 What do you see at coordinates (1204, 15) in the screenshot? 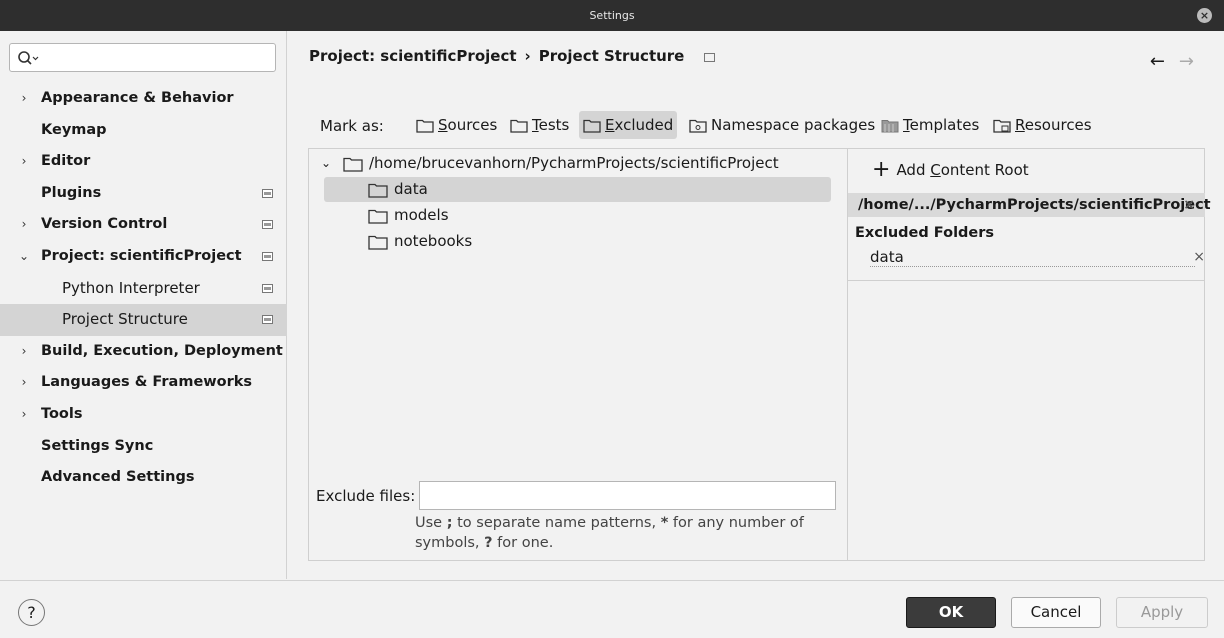
I see `window-close-button: ×` at bounding box center [1204, 15].